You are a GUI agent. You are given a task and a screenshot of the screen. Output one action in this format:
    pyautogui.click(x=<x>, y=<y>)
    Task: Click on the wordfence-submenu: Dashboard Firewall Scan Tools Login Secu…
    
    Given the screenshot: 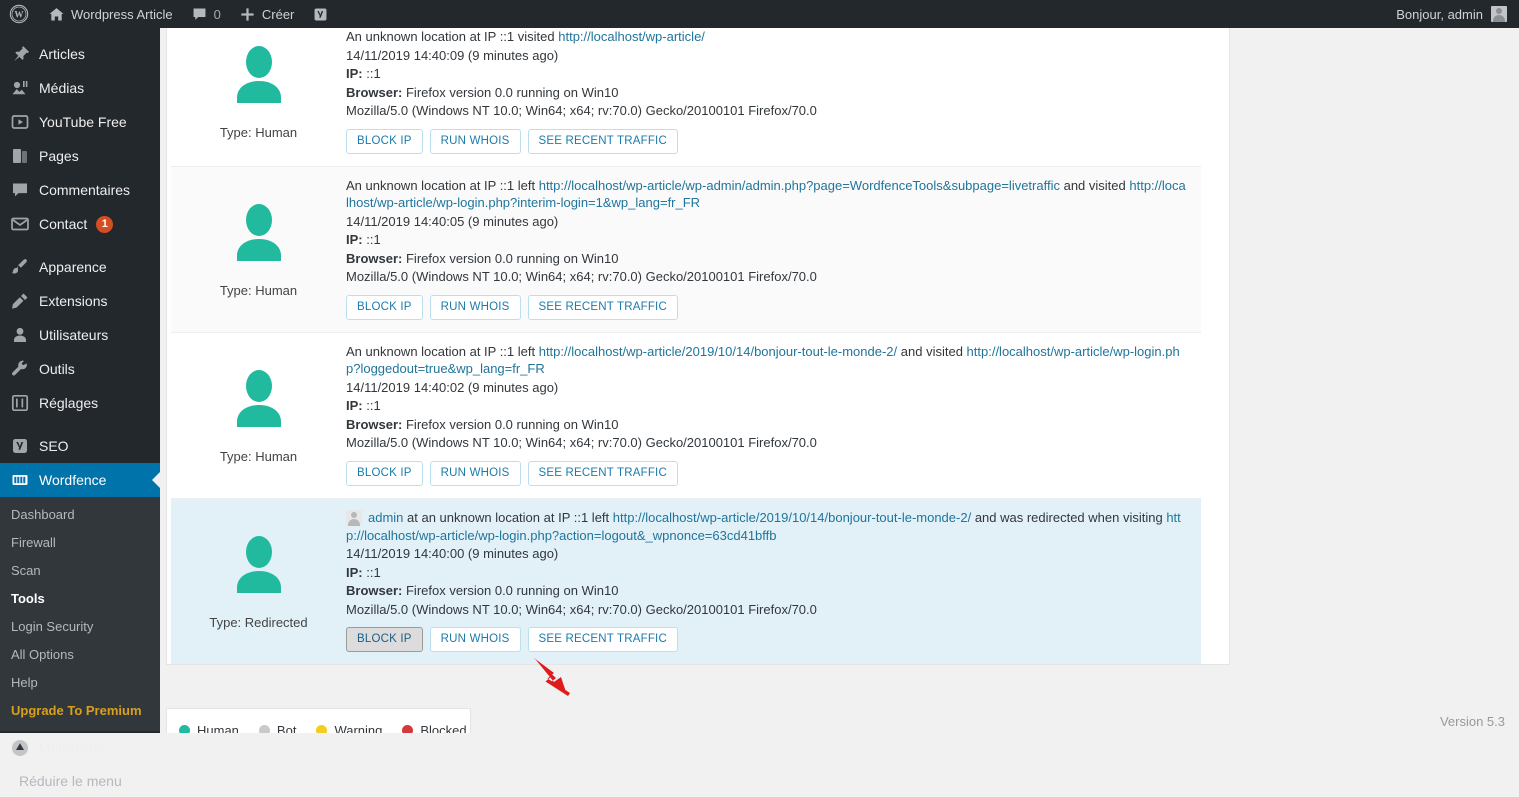 What is the action you would take?
    pyautogui.click(x=80, y=614)
    